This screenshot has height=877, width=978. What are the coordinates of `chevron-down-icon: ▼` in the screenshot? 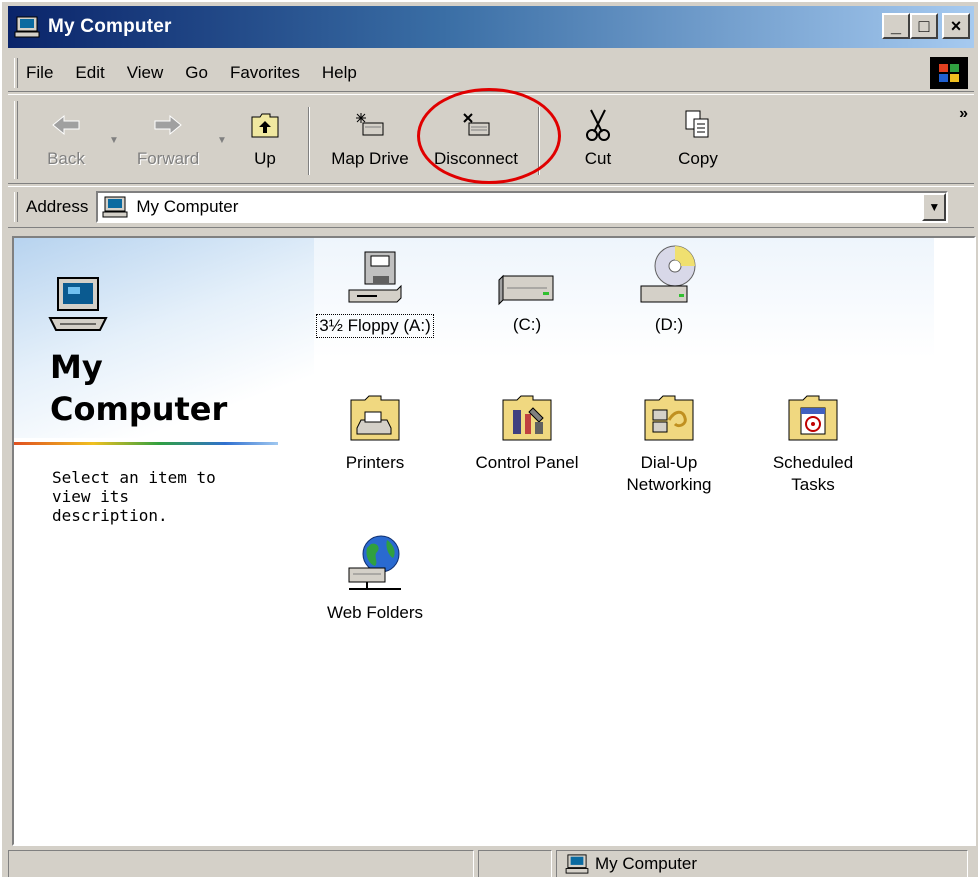 It's located at (934, 207).